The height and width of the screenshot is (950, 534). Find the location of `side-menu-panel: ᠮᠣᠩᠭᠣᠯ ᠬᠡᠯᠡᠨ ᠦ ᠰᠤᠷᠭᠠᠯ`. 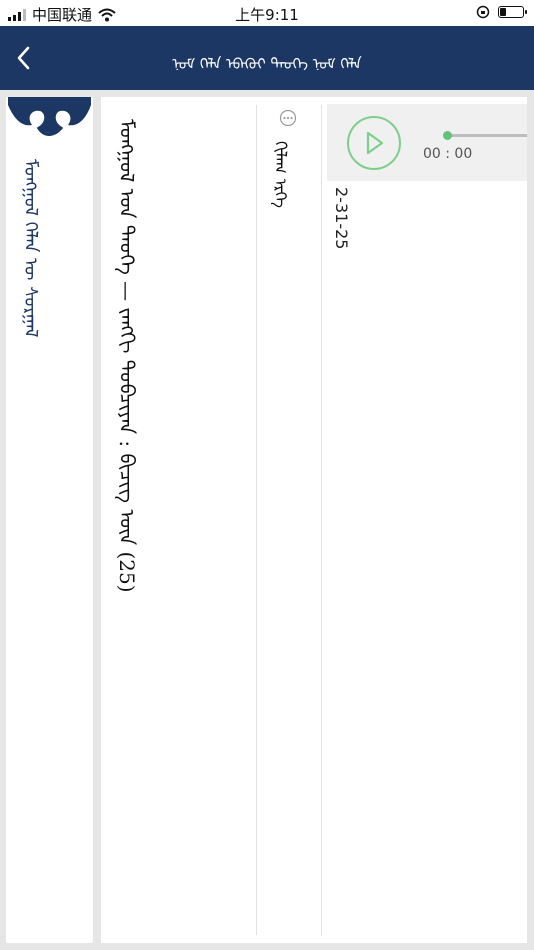

side-menu-panel: ᠮᠣᠩᠭᠣᠯ ᠬᠡᠯᠡᠨ ᠦ ᠰᠤᠷᠭᠠᠯ is located at coordinates (49, 520).